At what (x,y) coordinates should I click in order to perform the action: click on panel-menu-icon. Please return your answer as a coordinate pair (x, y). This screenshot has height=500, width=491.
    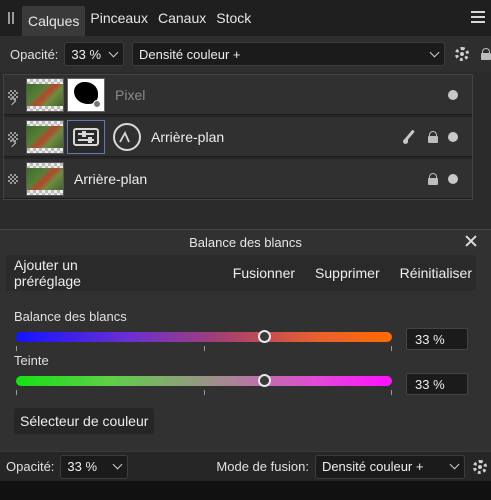
    Looking at the image, I should click on (478, 17).